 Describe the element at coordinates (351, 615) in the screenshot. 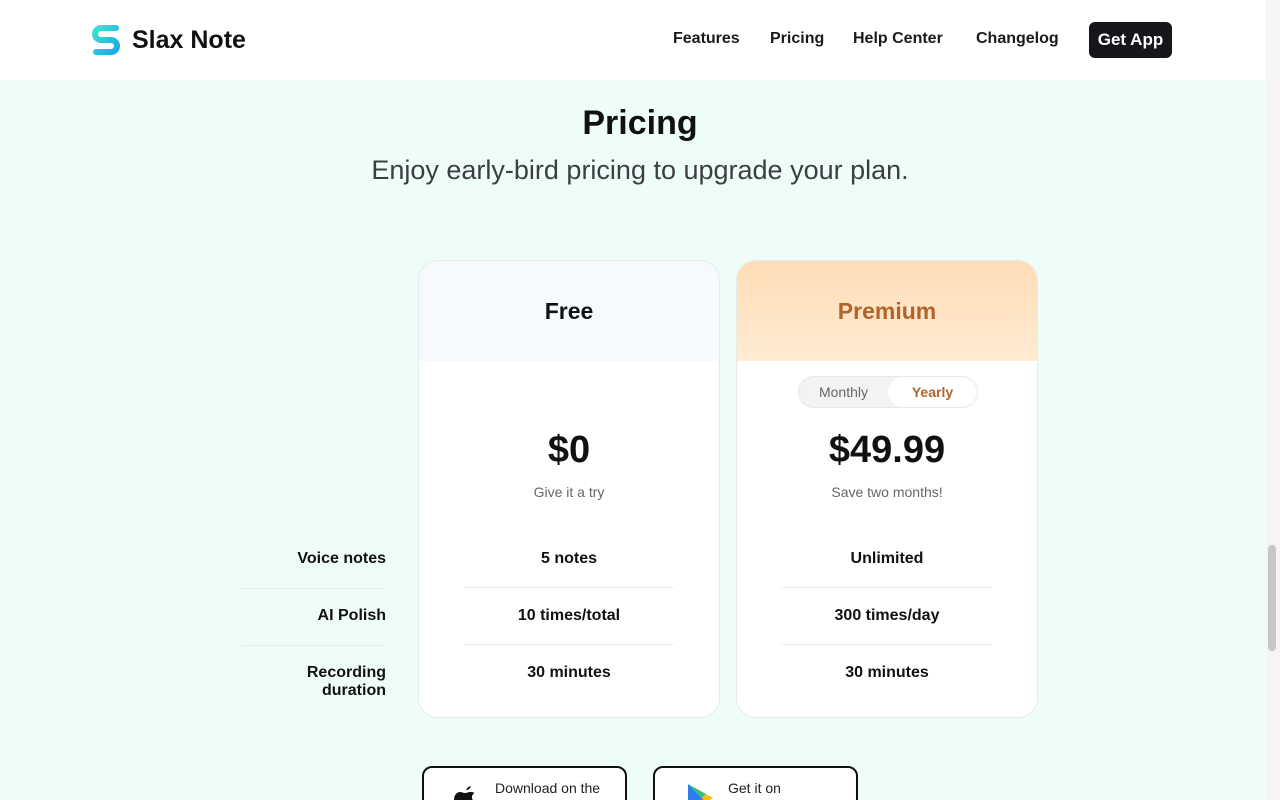

I see `feature-label-ai-polish: AI Polish` at that location.